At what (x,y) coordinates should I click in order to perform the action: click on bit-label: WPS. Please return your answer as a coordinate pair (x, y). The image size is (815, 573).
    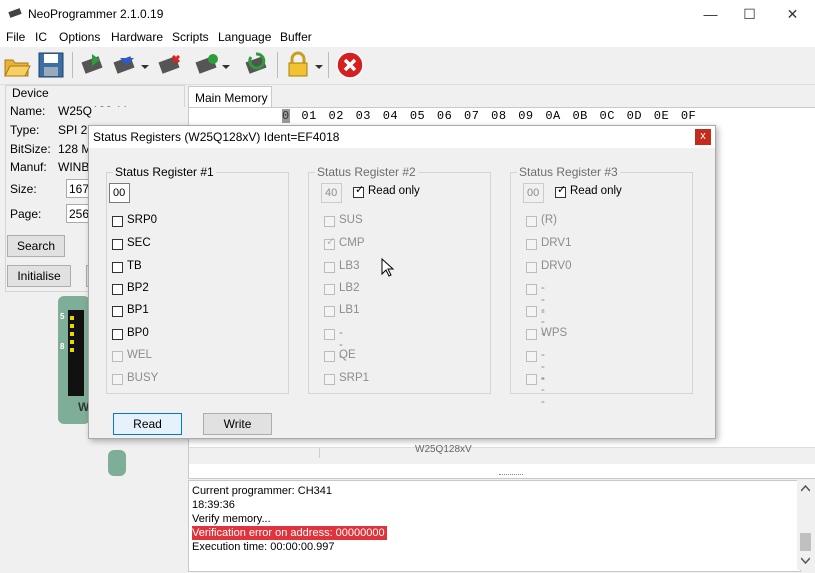
    Looking at the image, I should click on (554, 333).